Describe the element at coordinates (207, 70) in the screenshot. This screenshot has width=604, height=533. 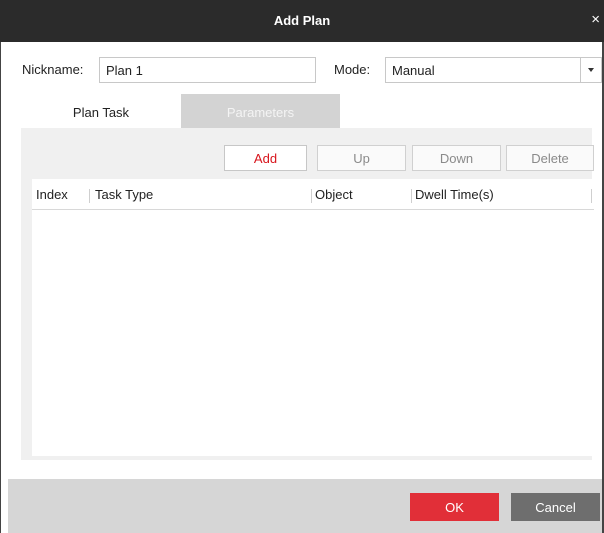
I see `nickname-field: Plan 1` at that location.